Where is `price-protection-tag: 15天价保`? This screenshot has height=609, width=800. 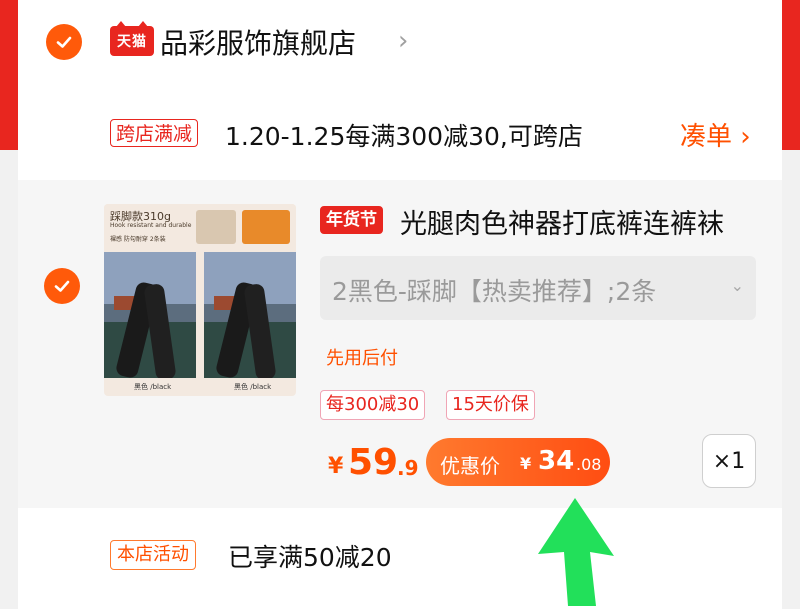
price-protection-tag: 15天价保 is located at coordinates (490, 405).